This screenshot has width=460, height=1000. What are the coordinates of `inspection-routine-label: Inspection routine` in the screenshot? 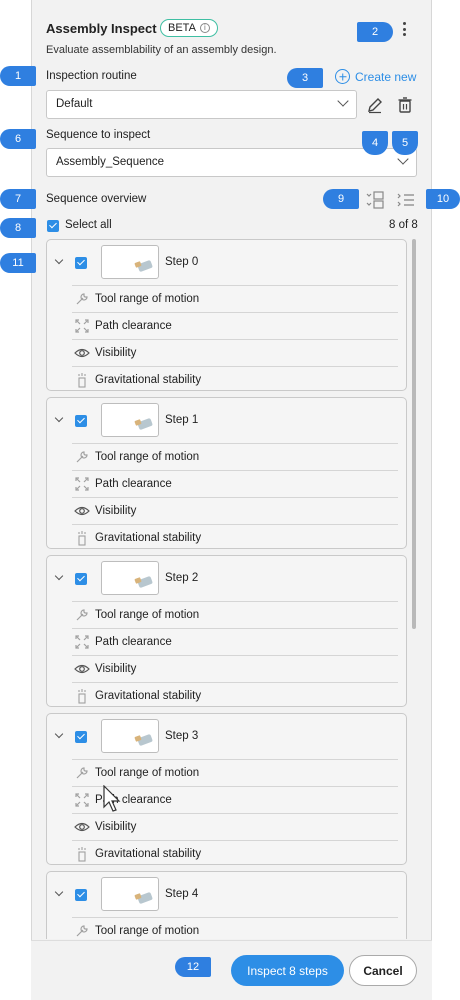 It's located at (91, 76).